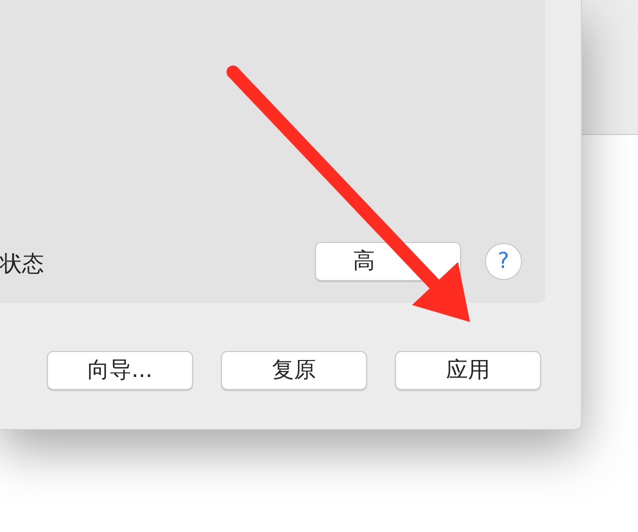  I want to click on dialog-button: 复原, so click(294, 370).